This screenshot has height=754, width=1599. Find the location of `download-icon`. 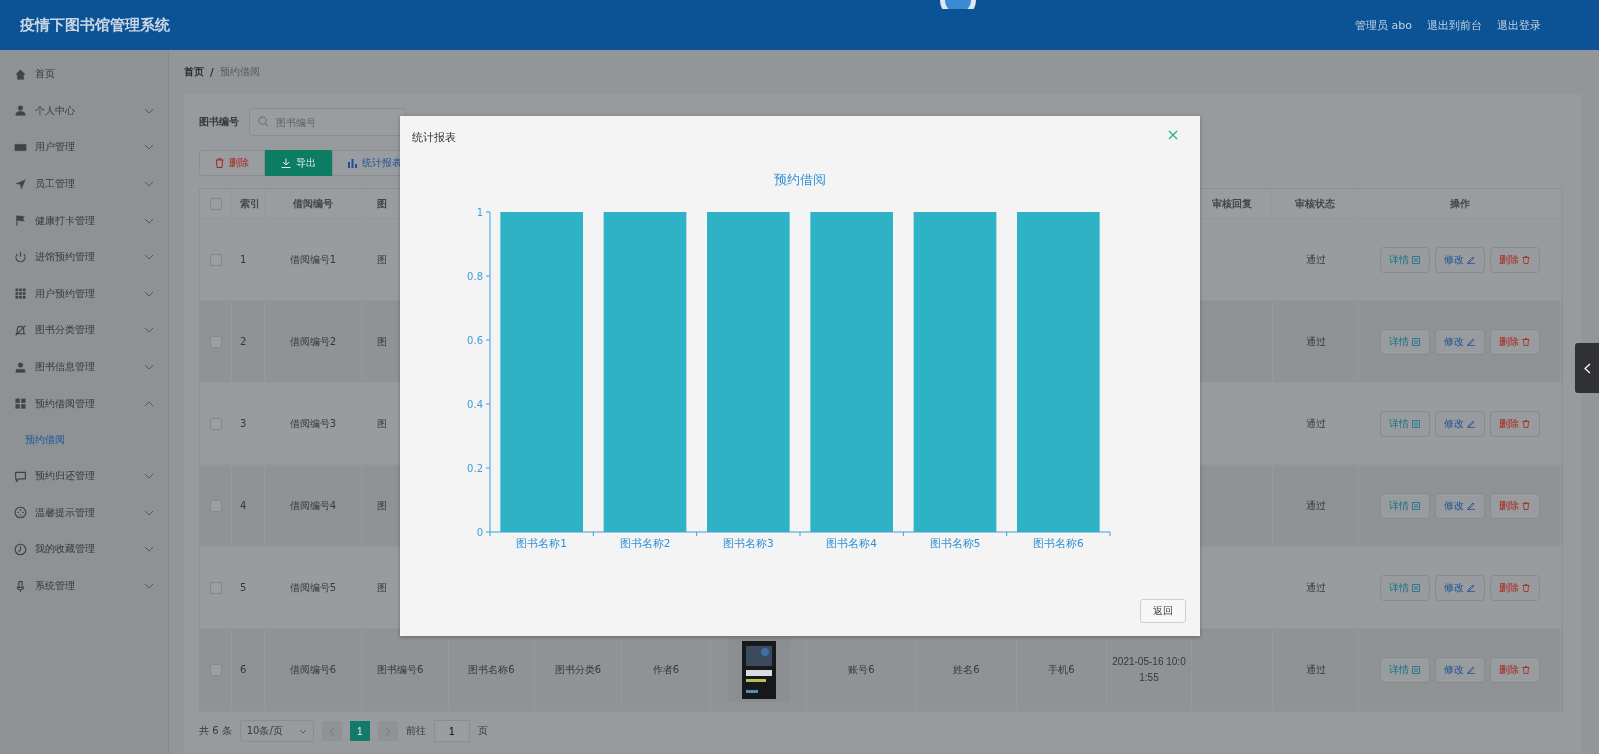

download-icon is located at coordinates (286, 163).